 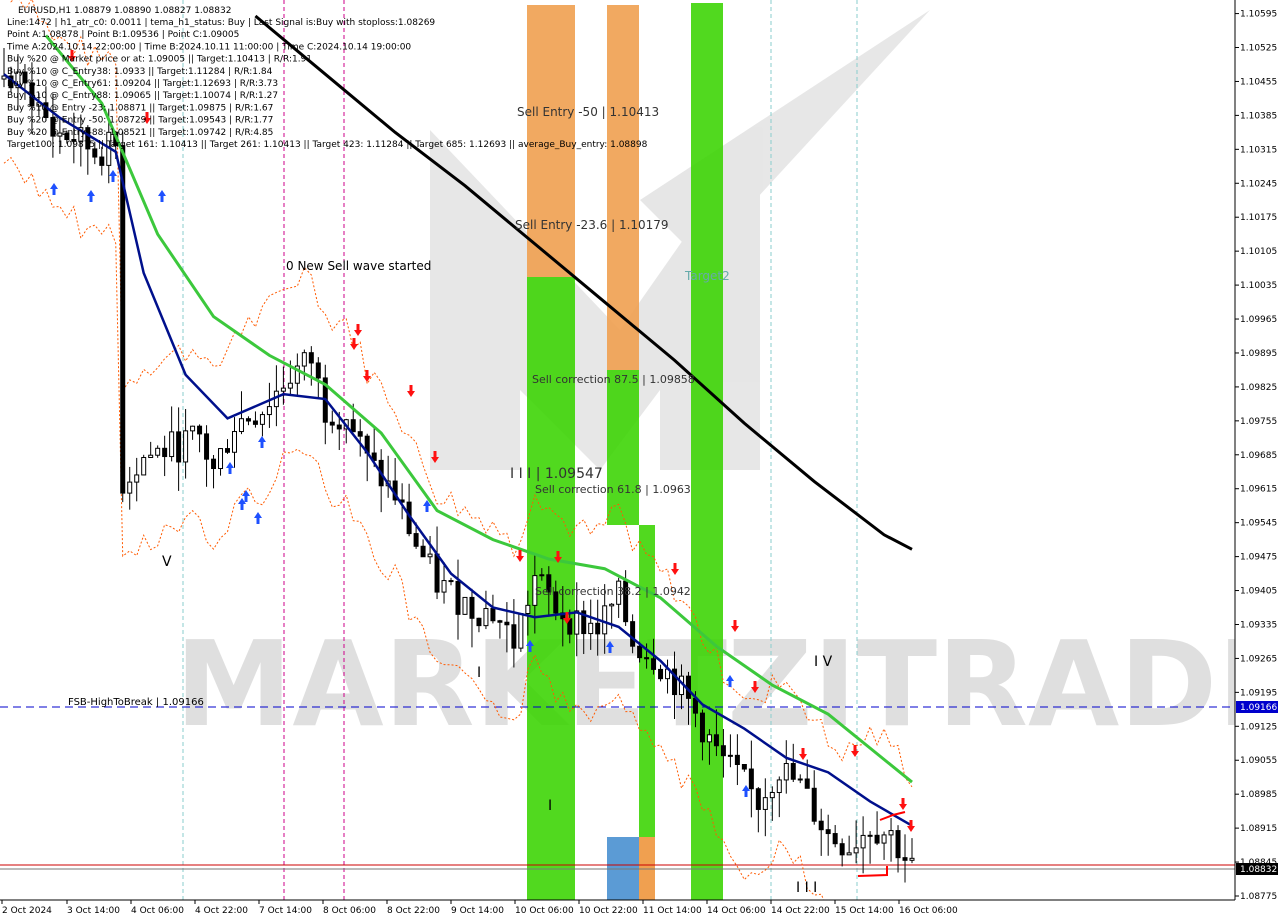 What do you see at coordinates (1258, 795) in the screenshot?
I see `y-tick-label: 1.08985` at bounding box center [1258, 795].